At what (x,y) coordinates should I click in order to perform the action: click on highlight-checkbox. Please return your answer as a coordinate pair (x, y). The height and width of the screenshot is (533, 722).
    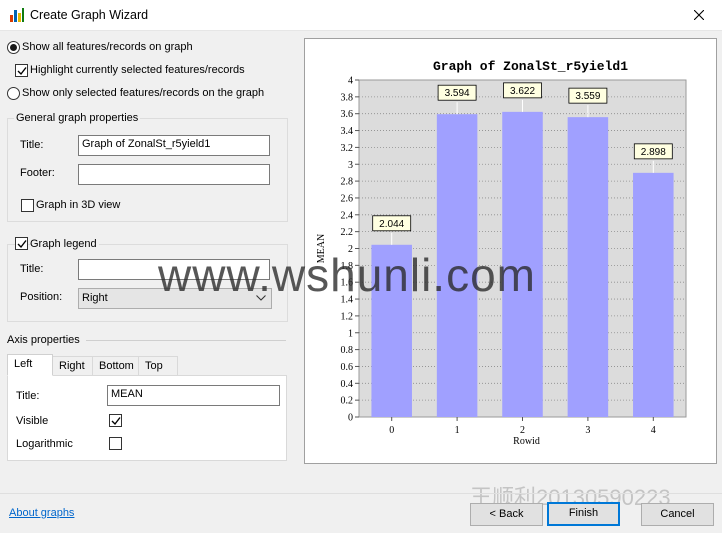
    Looking at the image, I should click on (21, 70).